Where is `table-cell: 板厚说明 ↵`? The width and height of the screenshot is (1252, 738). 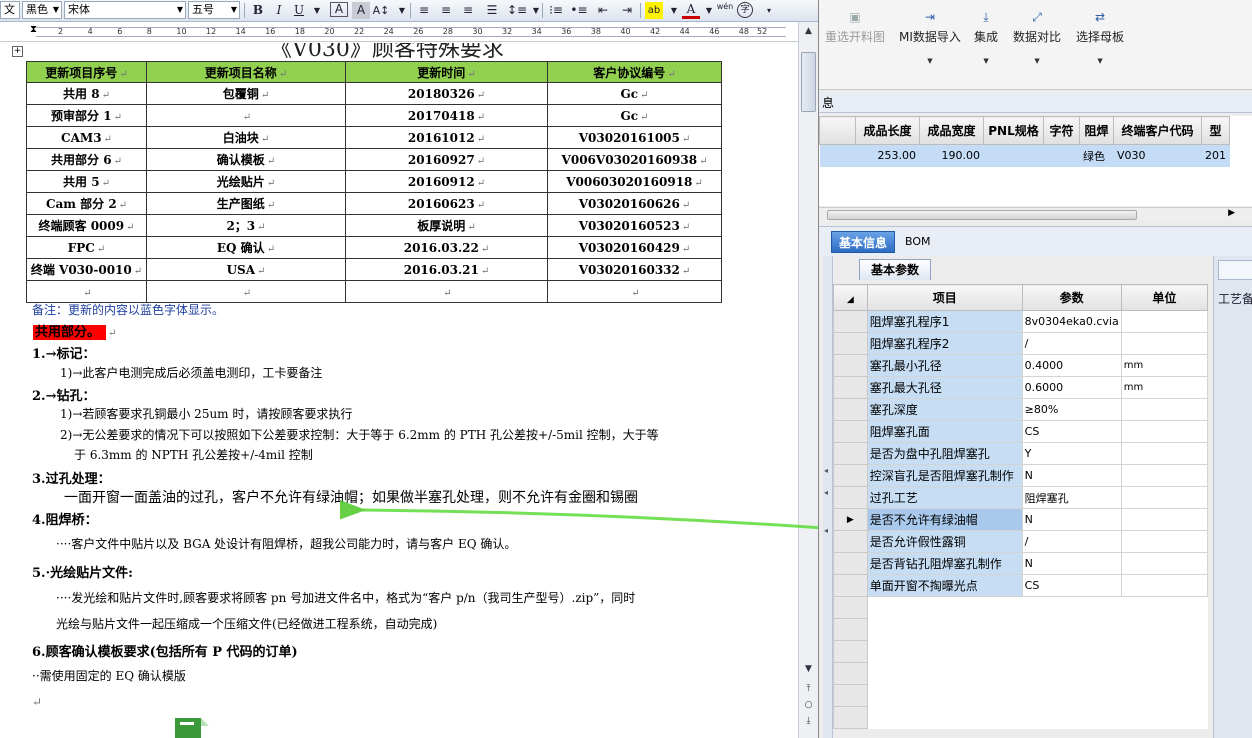
table-cell: 板厚说明 ↵ is located at coordinates (446, 225).